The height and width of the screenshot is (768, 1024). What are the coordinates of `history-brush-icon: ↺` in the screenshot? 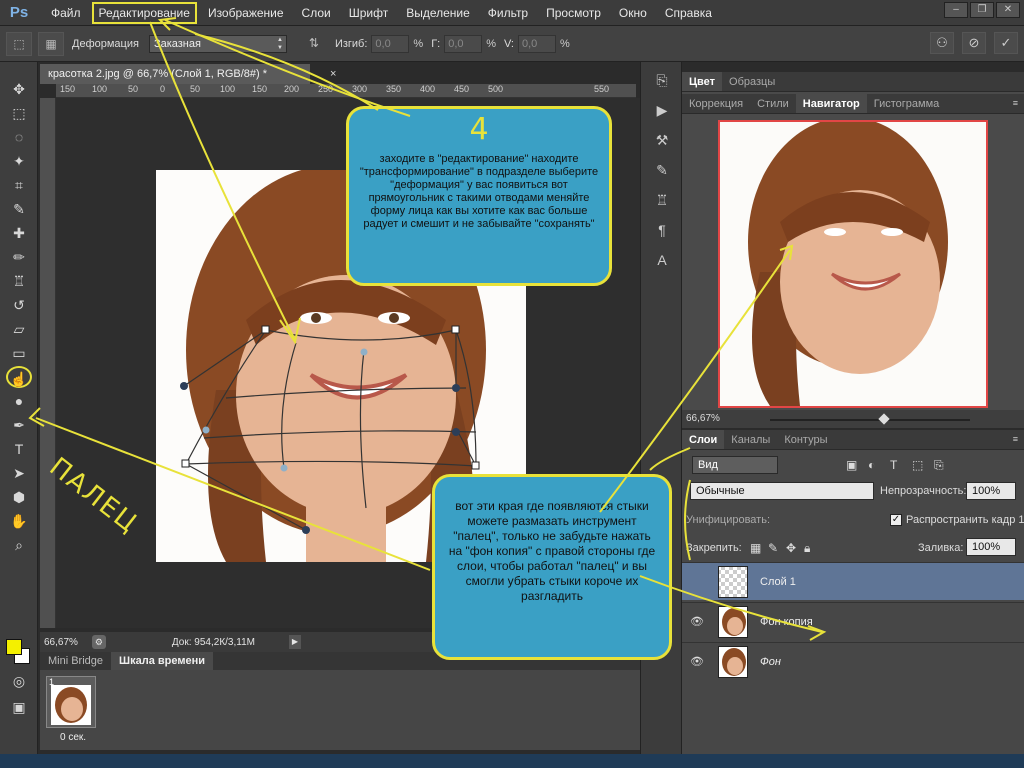 It's located at (19, 305).